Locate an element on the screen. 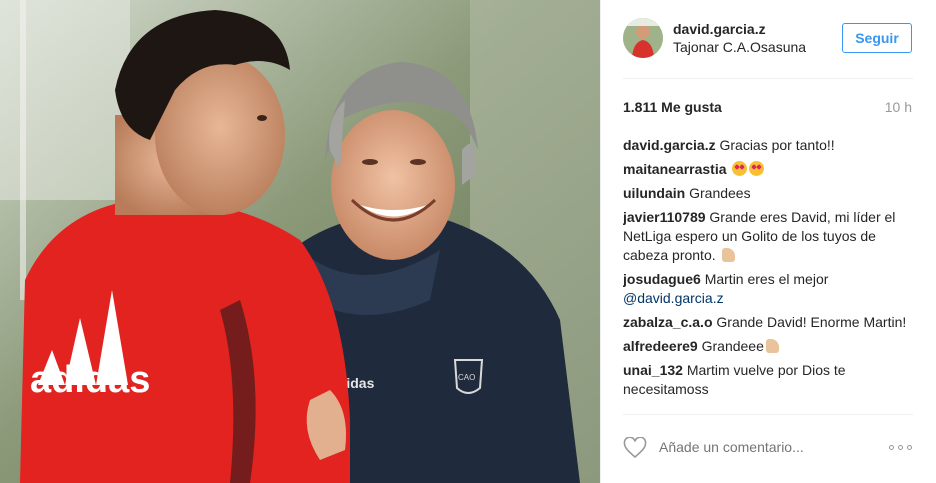 The image size is (936, 483). post-location: Tajonar C.A.Osasuna is located at coordinates (739, 47).